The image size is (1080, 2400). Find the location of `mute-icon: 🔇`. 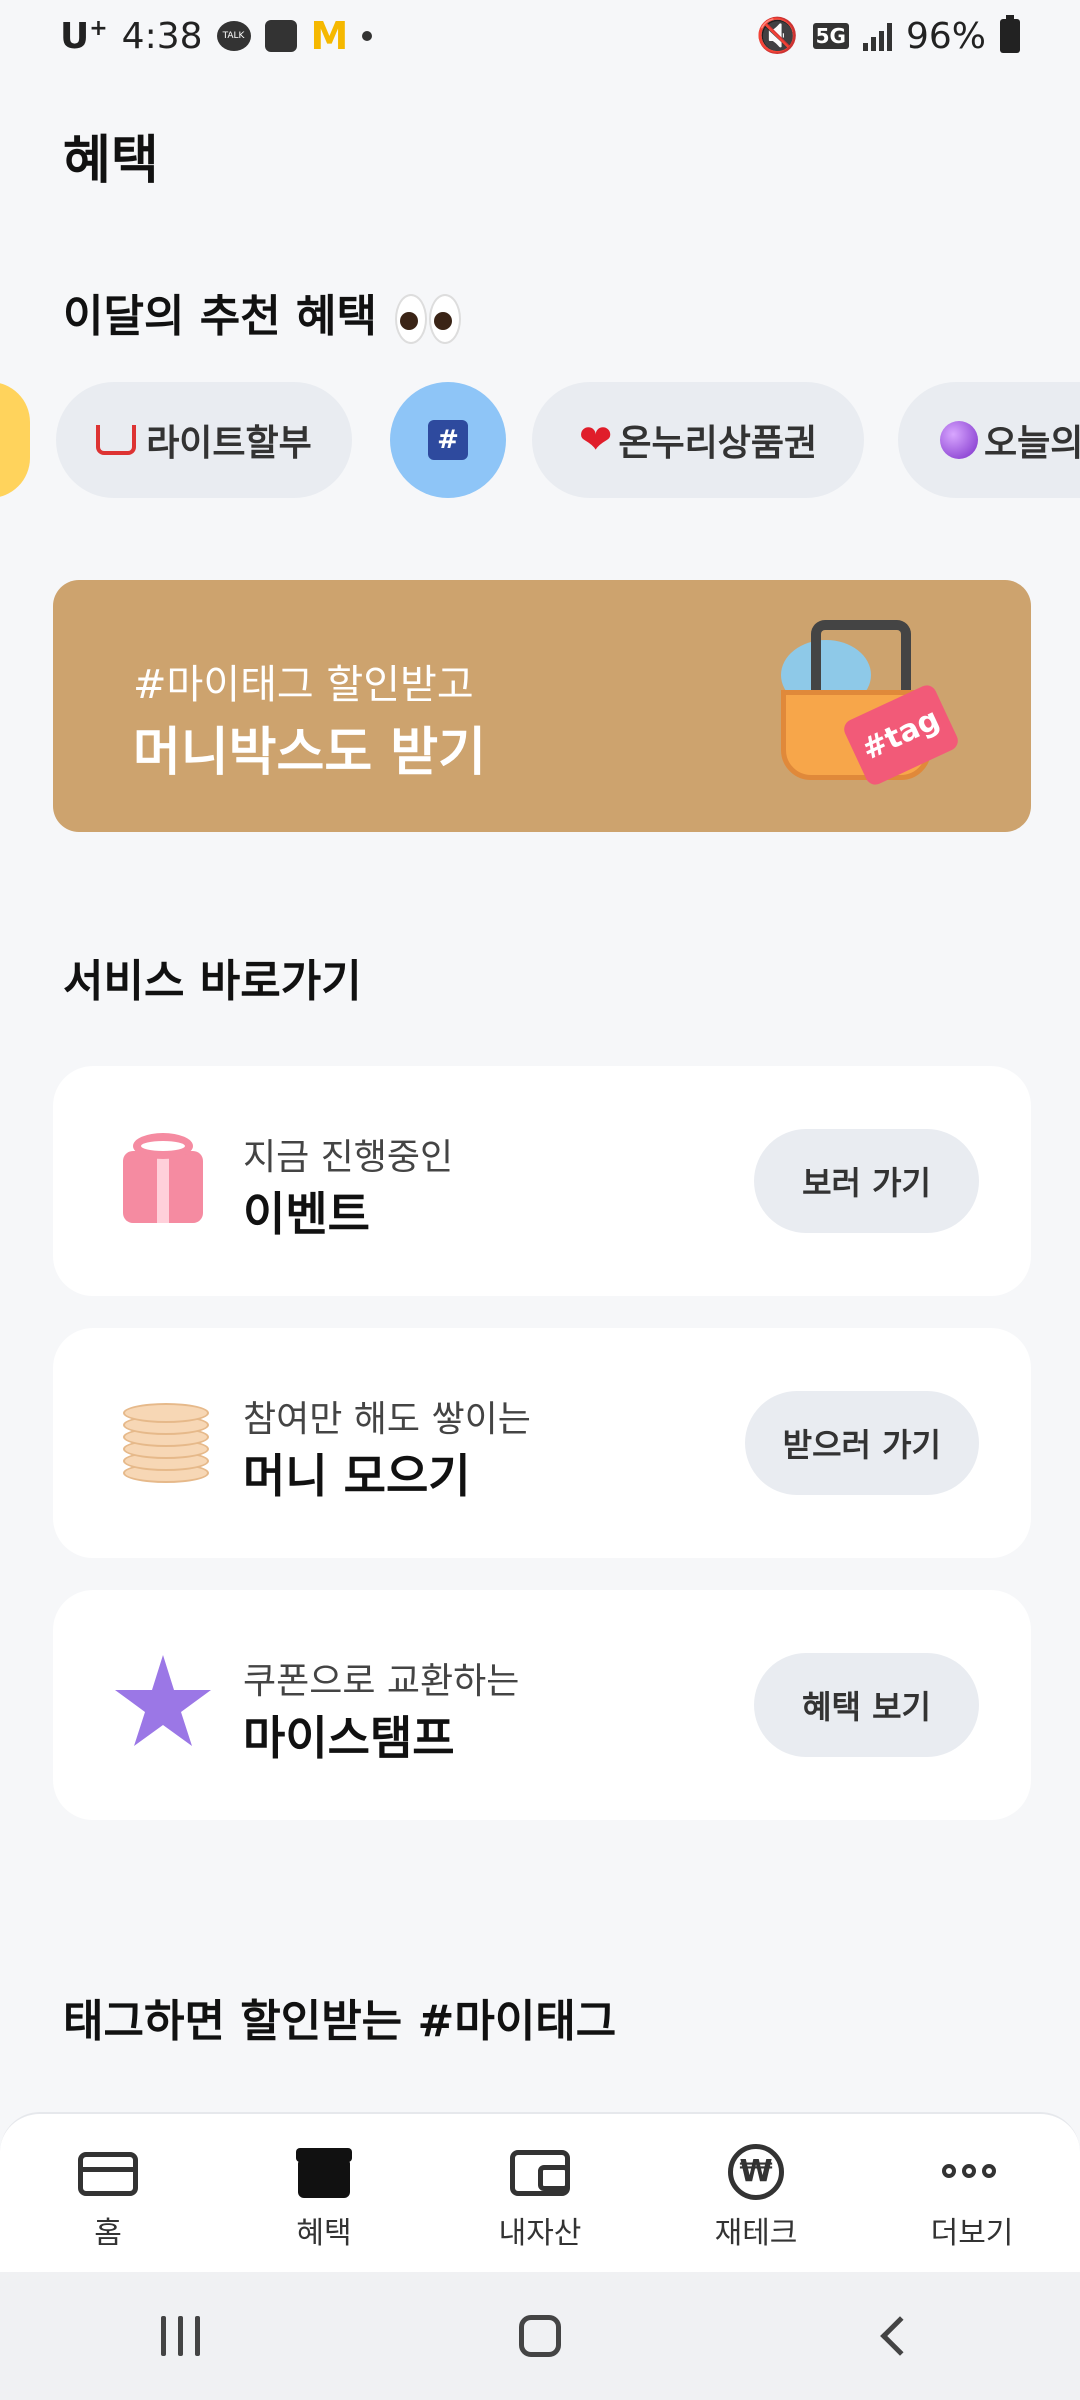

mute-icon: 🔇 is located at coordinates (777, 36).